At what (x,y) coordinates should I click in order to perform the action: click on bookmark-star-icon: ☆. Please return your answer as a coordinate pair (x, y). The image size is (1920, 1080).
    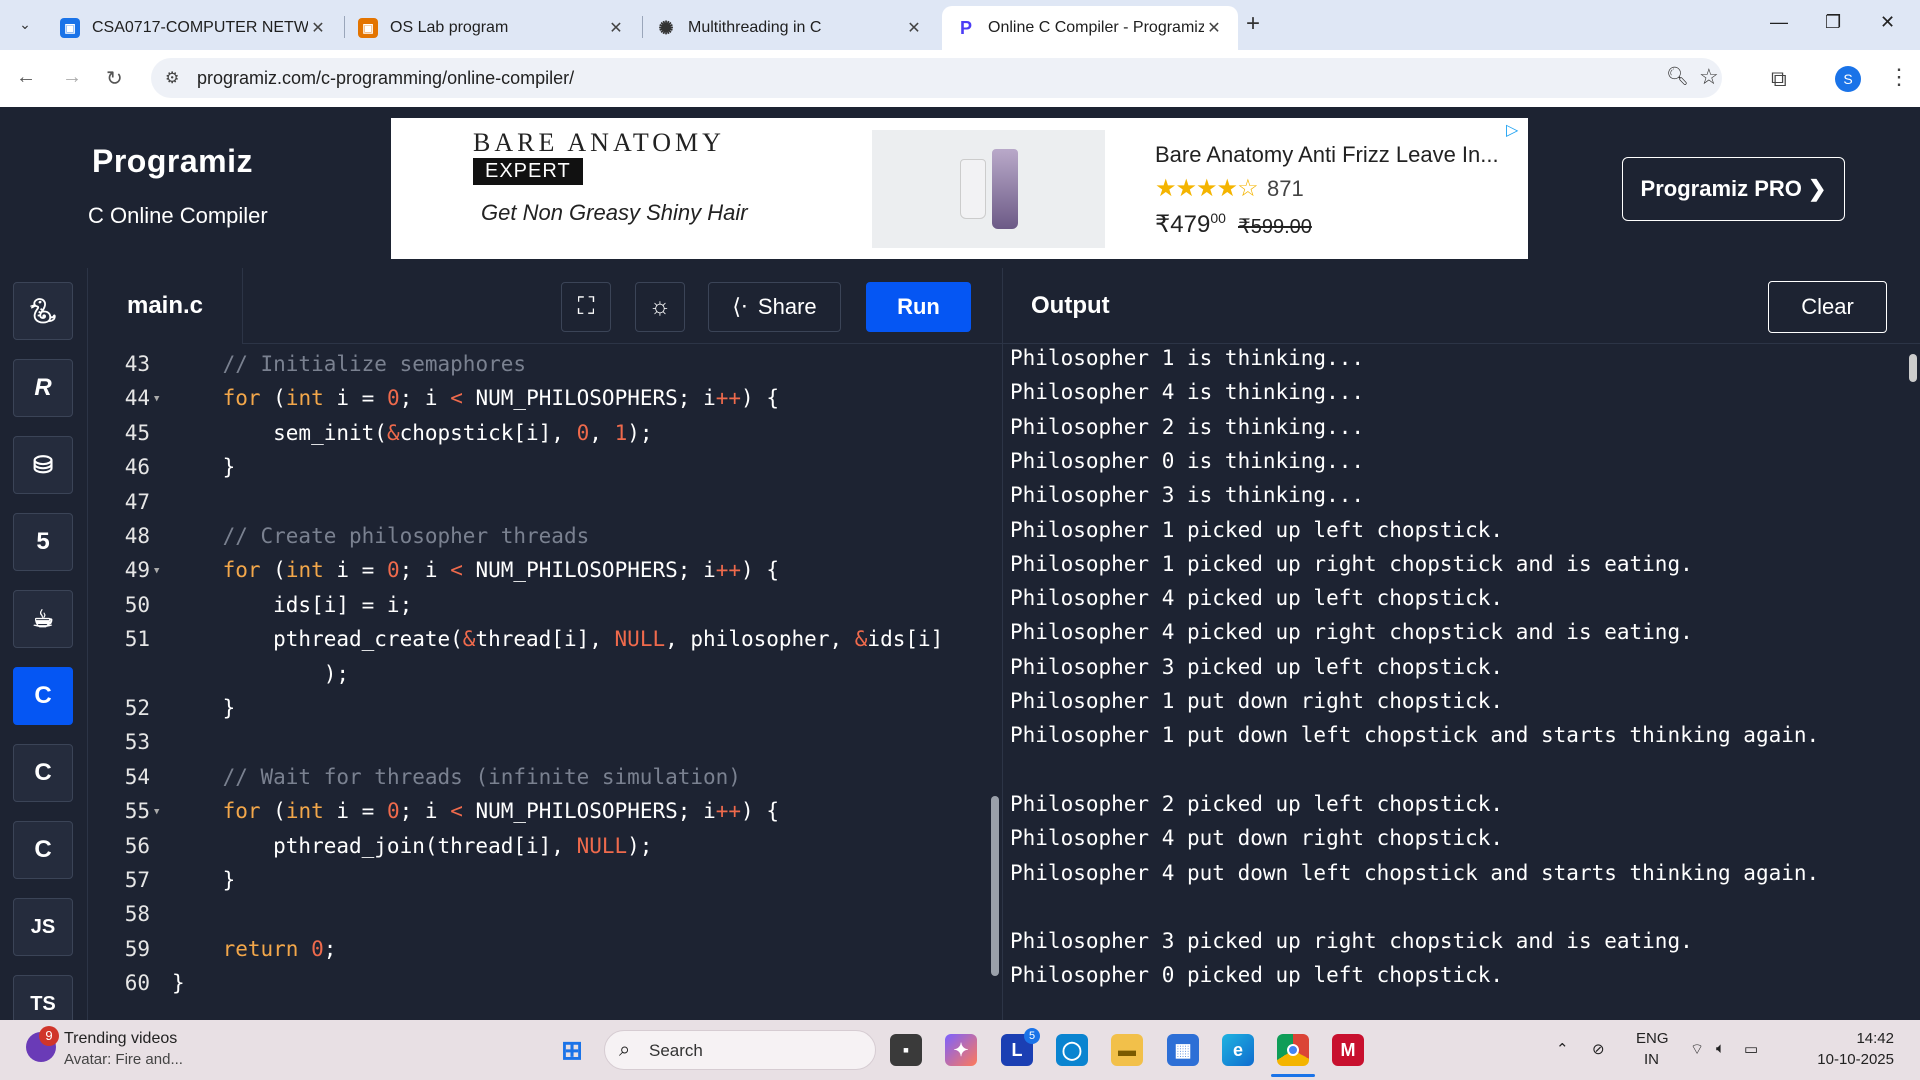
    Looking at the image, I should click on (1709, 77).